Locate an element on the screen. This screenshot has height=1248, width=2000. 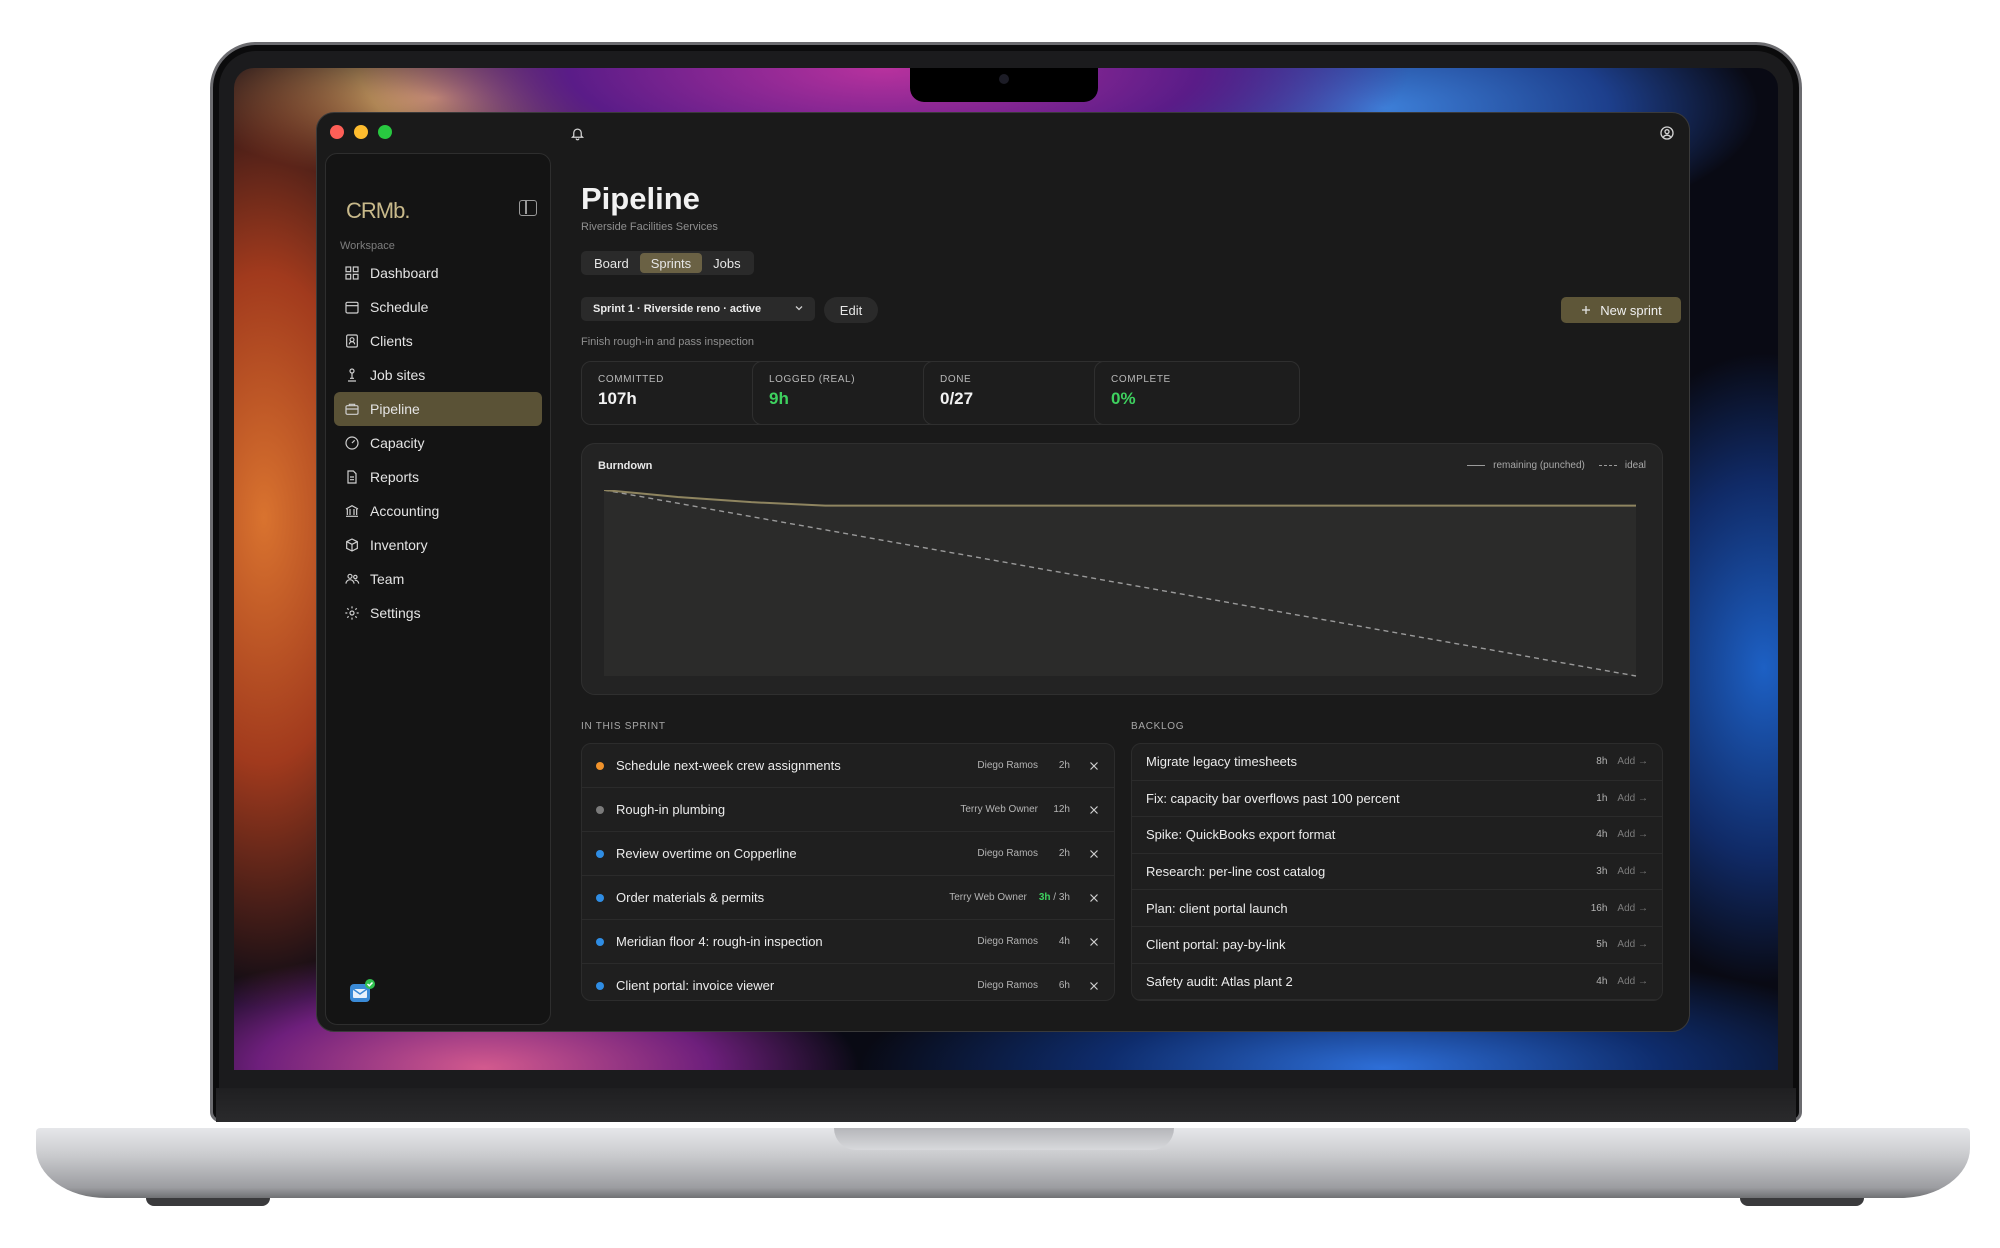
sidebar-item-label: Reports is located at coordinates (395, 477).